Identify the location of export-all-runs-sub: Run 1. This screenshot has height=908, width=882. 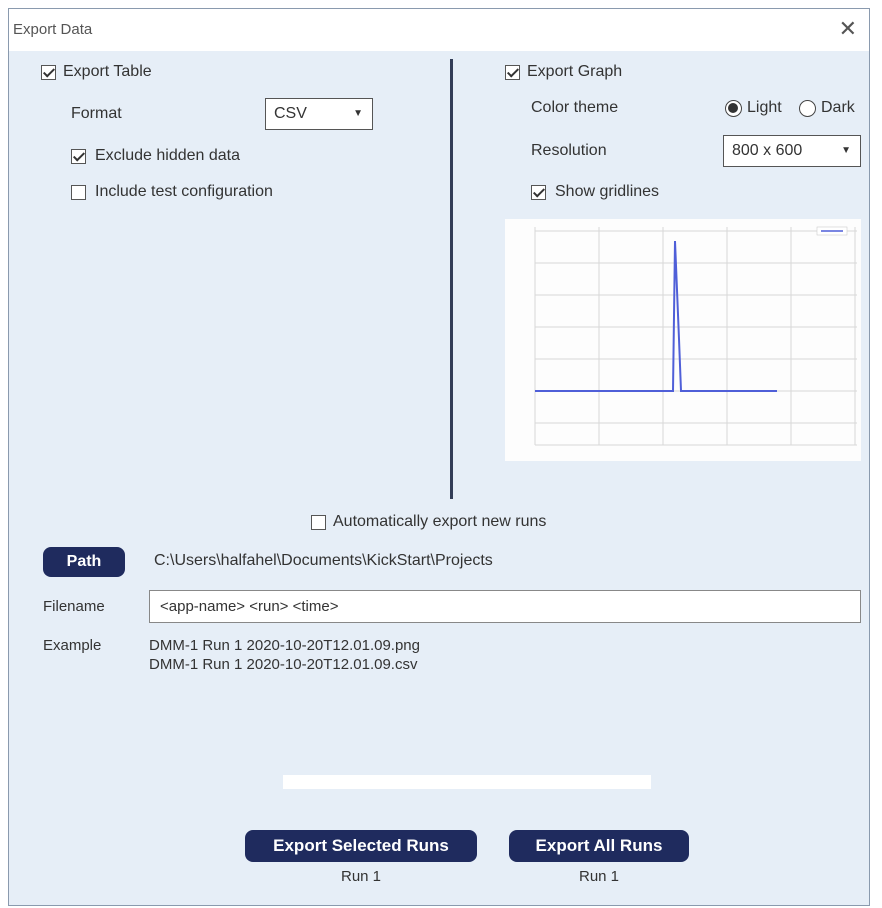
(599, 876).